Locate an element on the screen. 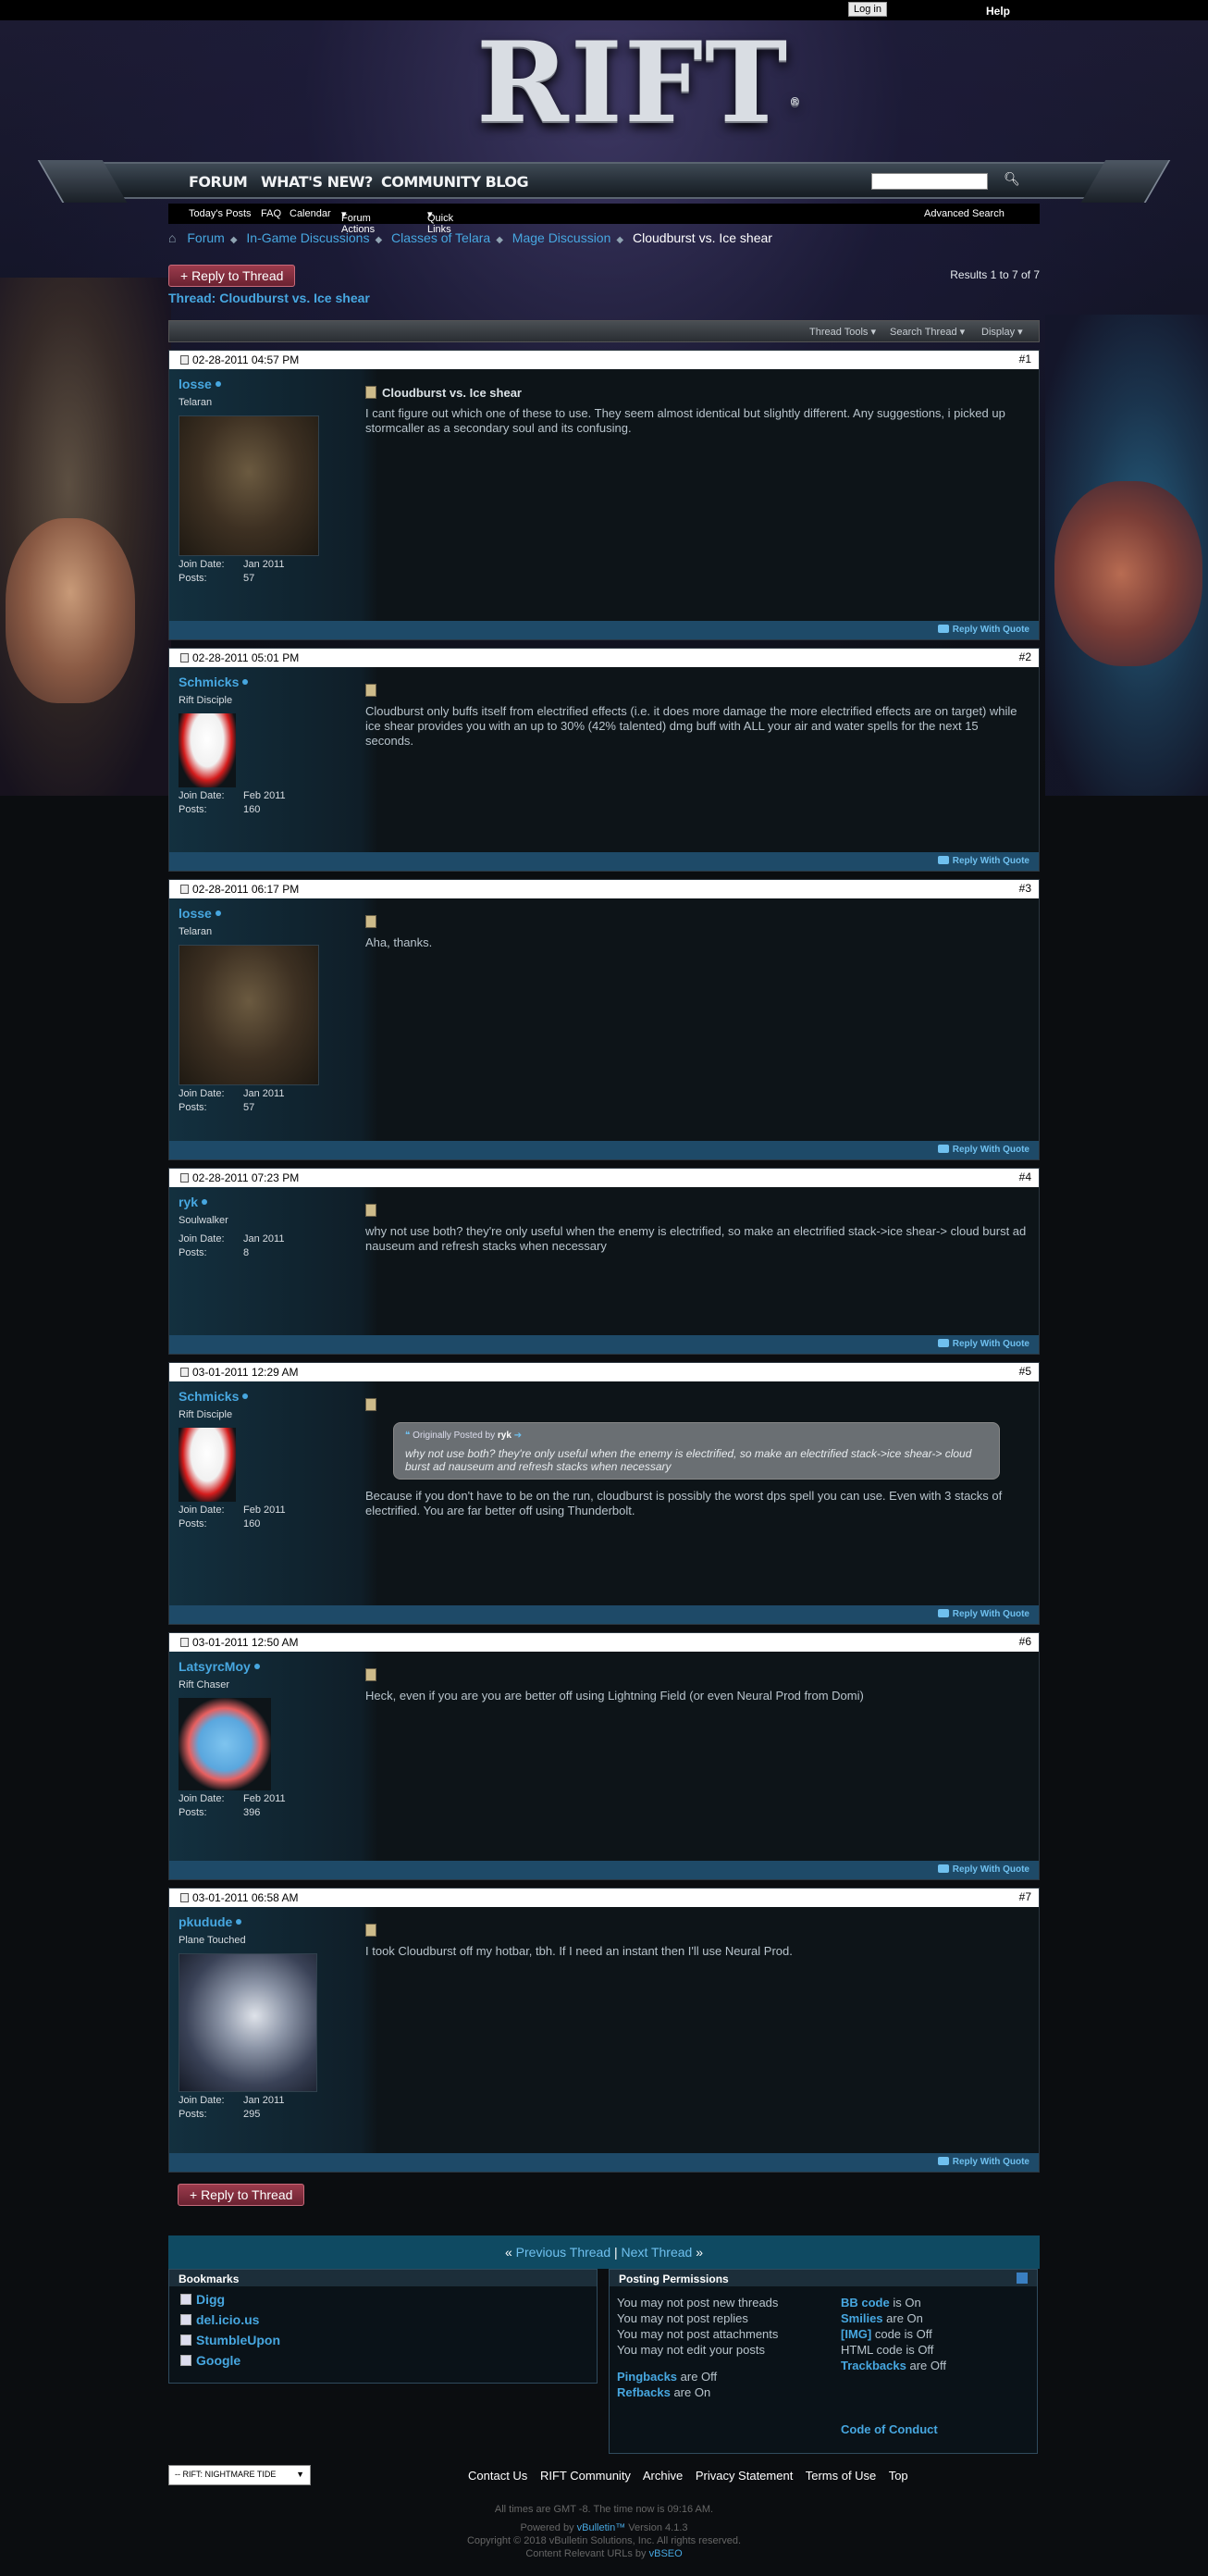  post-date: 03-01-2011 12:29 AM is located at coordinates (239, 1373).